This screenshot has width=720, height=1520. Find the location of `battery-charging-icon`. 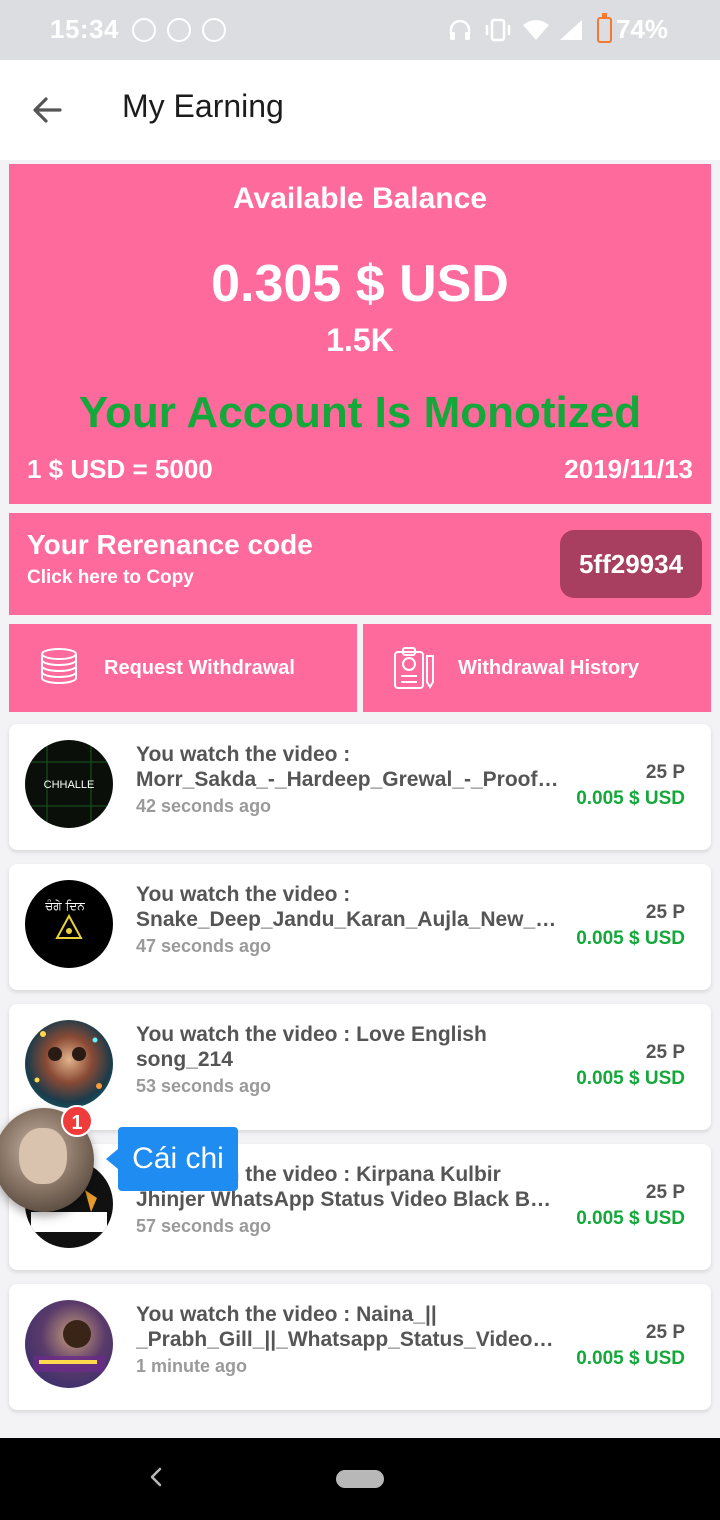

battery-charging-icon is located at coordinates (604, 28).